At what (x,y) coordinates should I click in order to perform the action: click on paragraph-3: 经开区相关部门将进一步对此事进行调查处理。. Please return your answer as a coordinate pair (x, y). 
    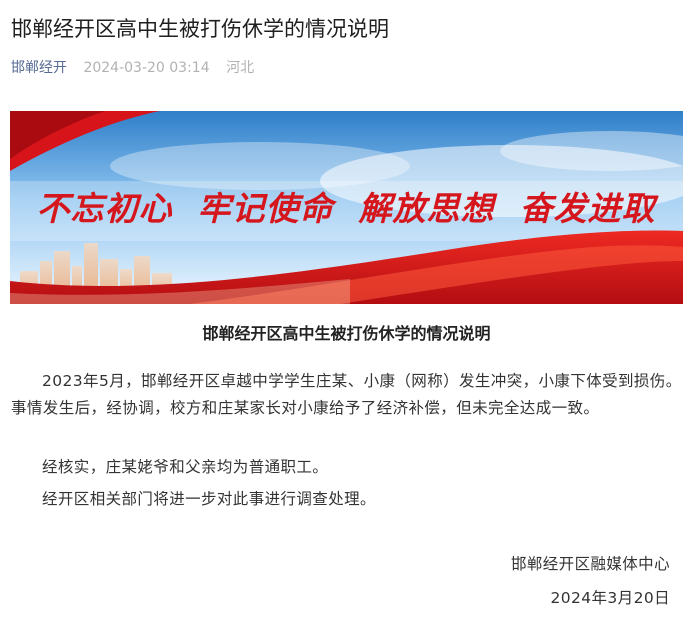
    Looking at the image, I should click on (209, 499).